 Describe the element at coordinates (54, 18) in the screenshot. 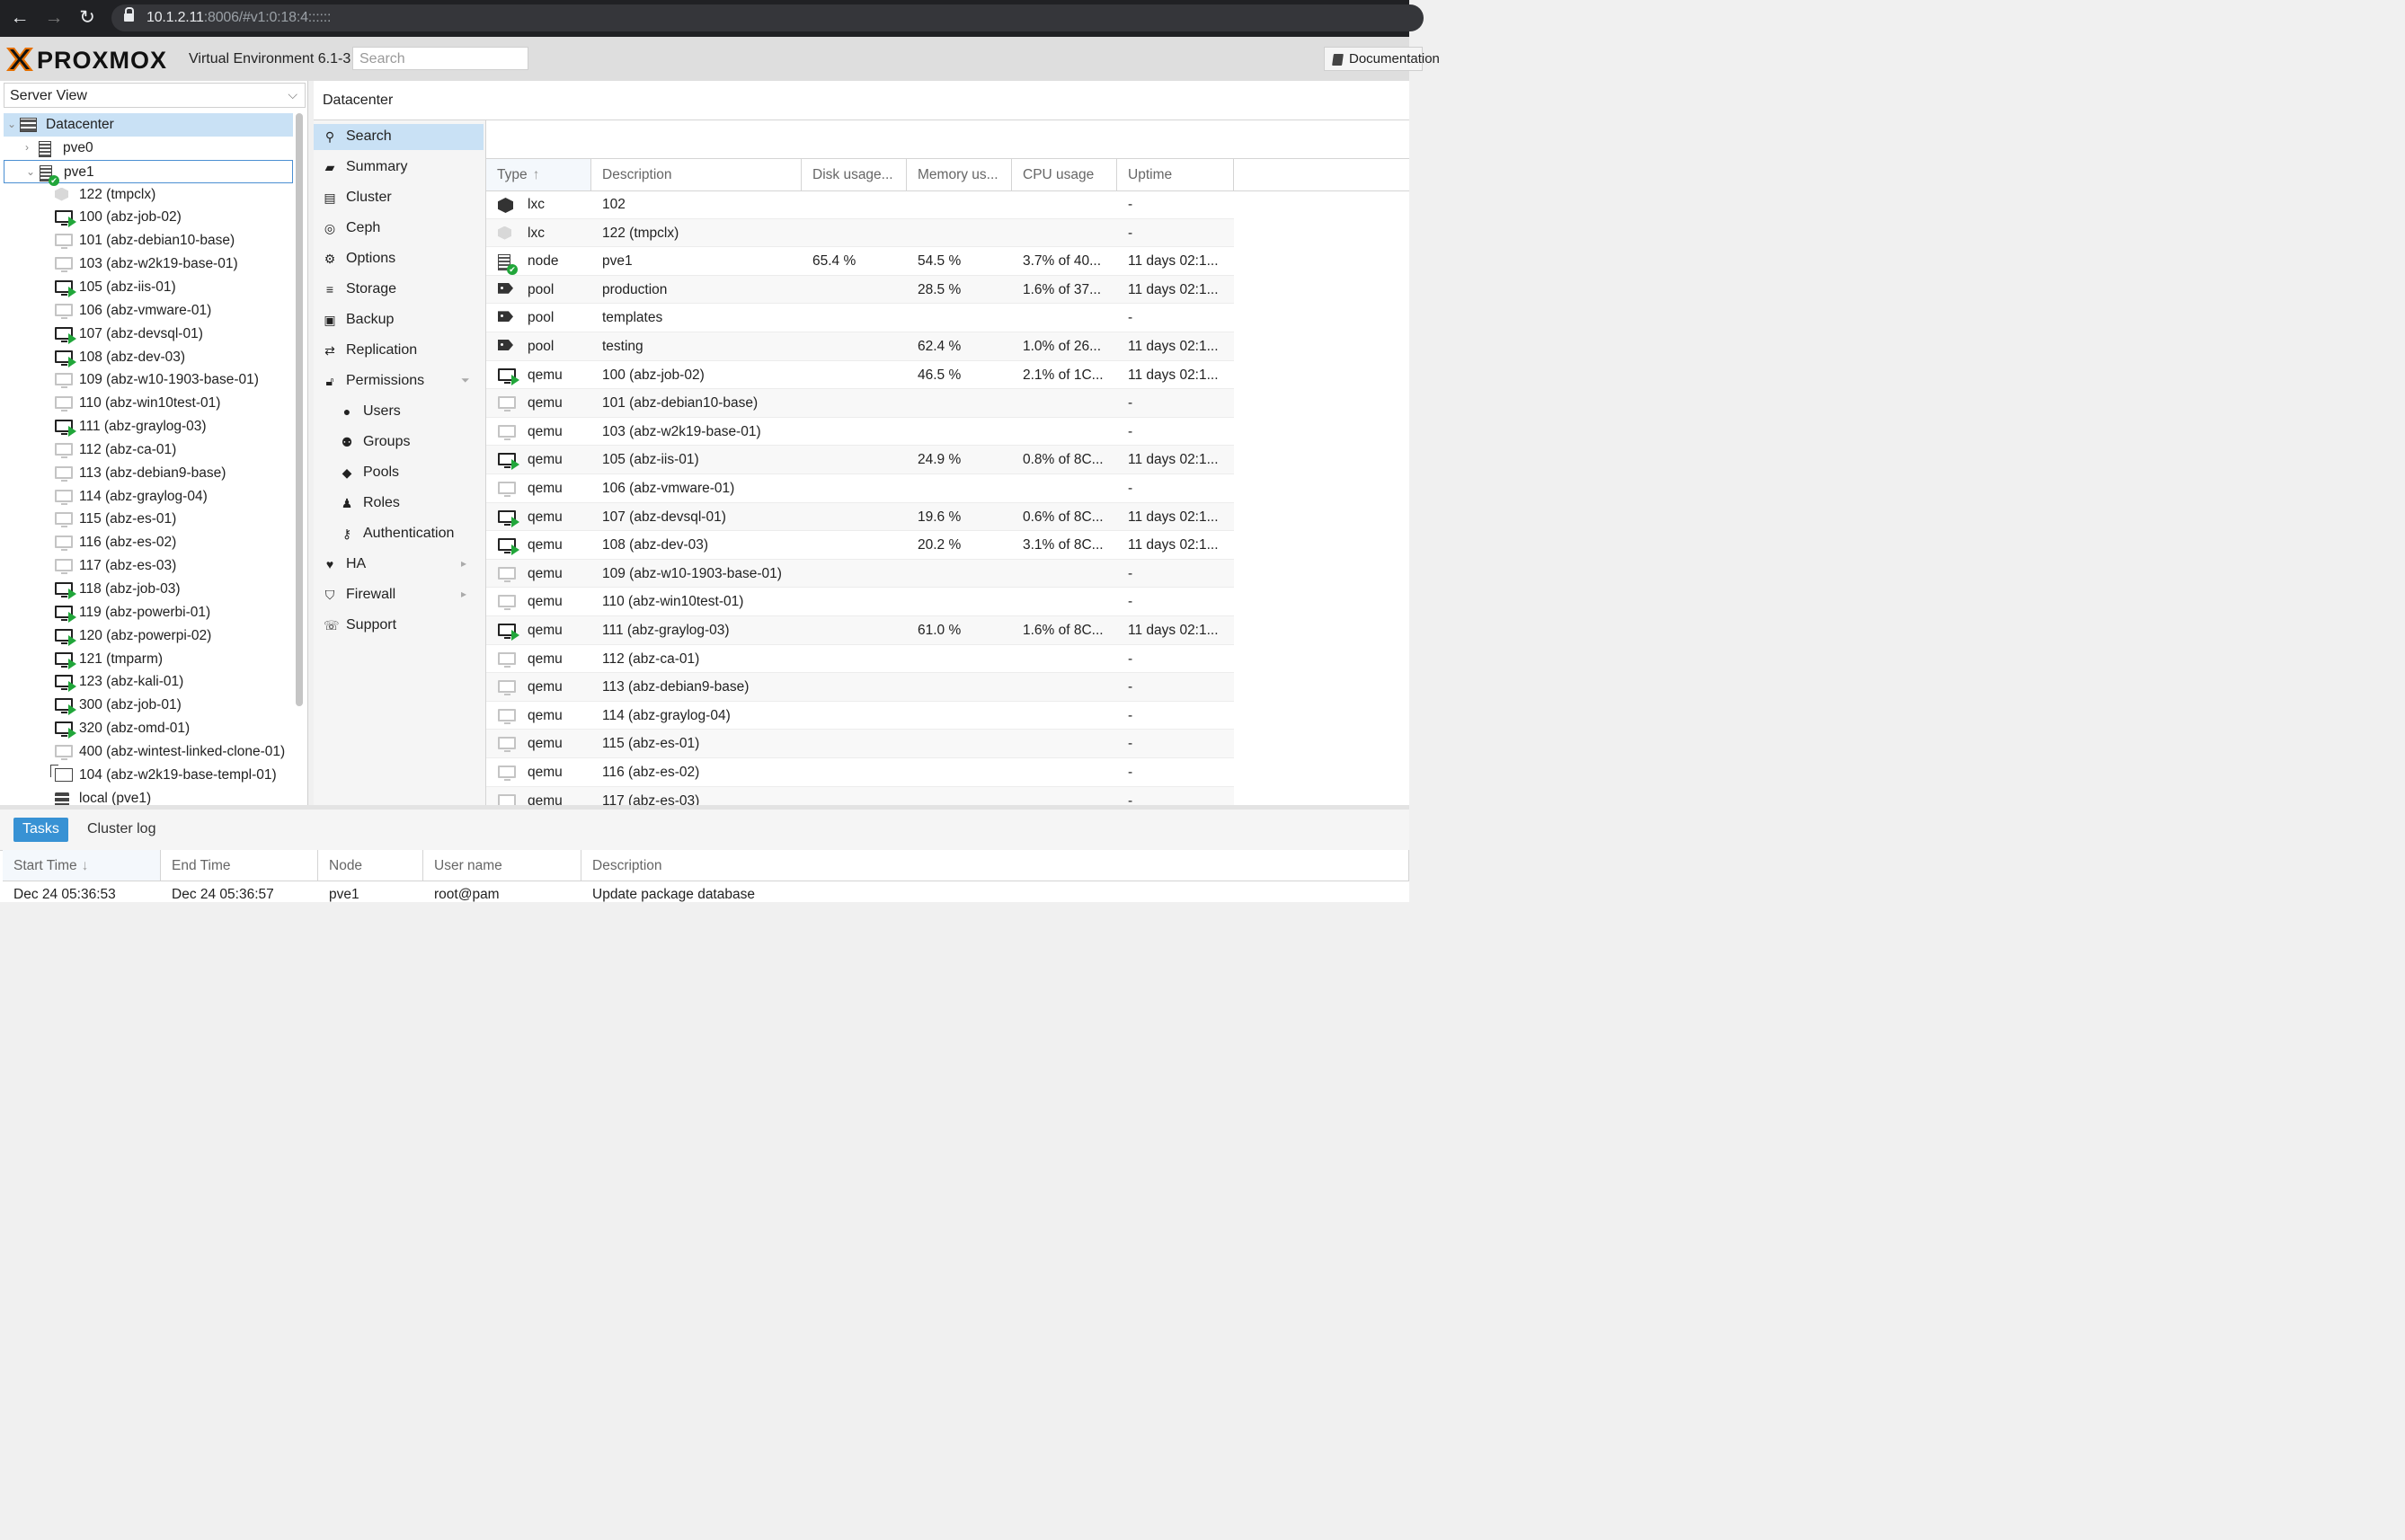

I see `forward-arrow-icon: →` at that location.